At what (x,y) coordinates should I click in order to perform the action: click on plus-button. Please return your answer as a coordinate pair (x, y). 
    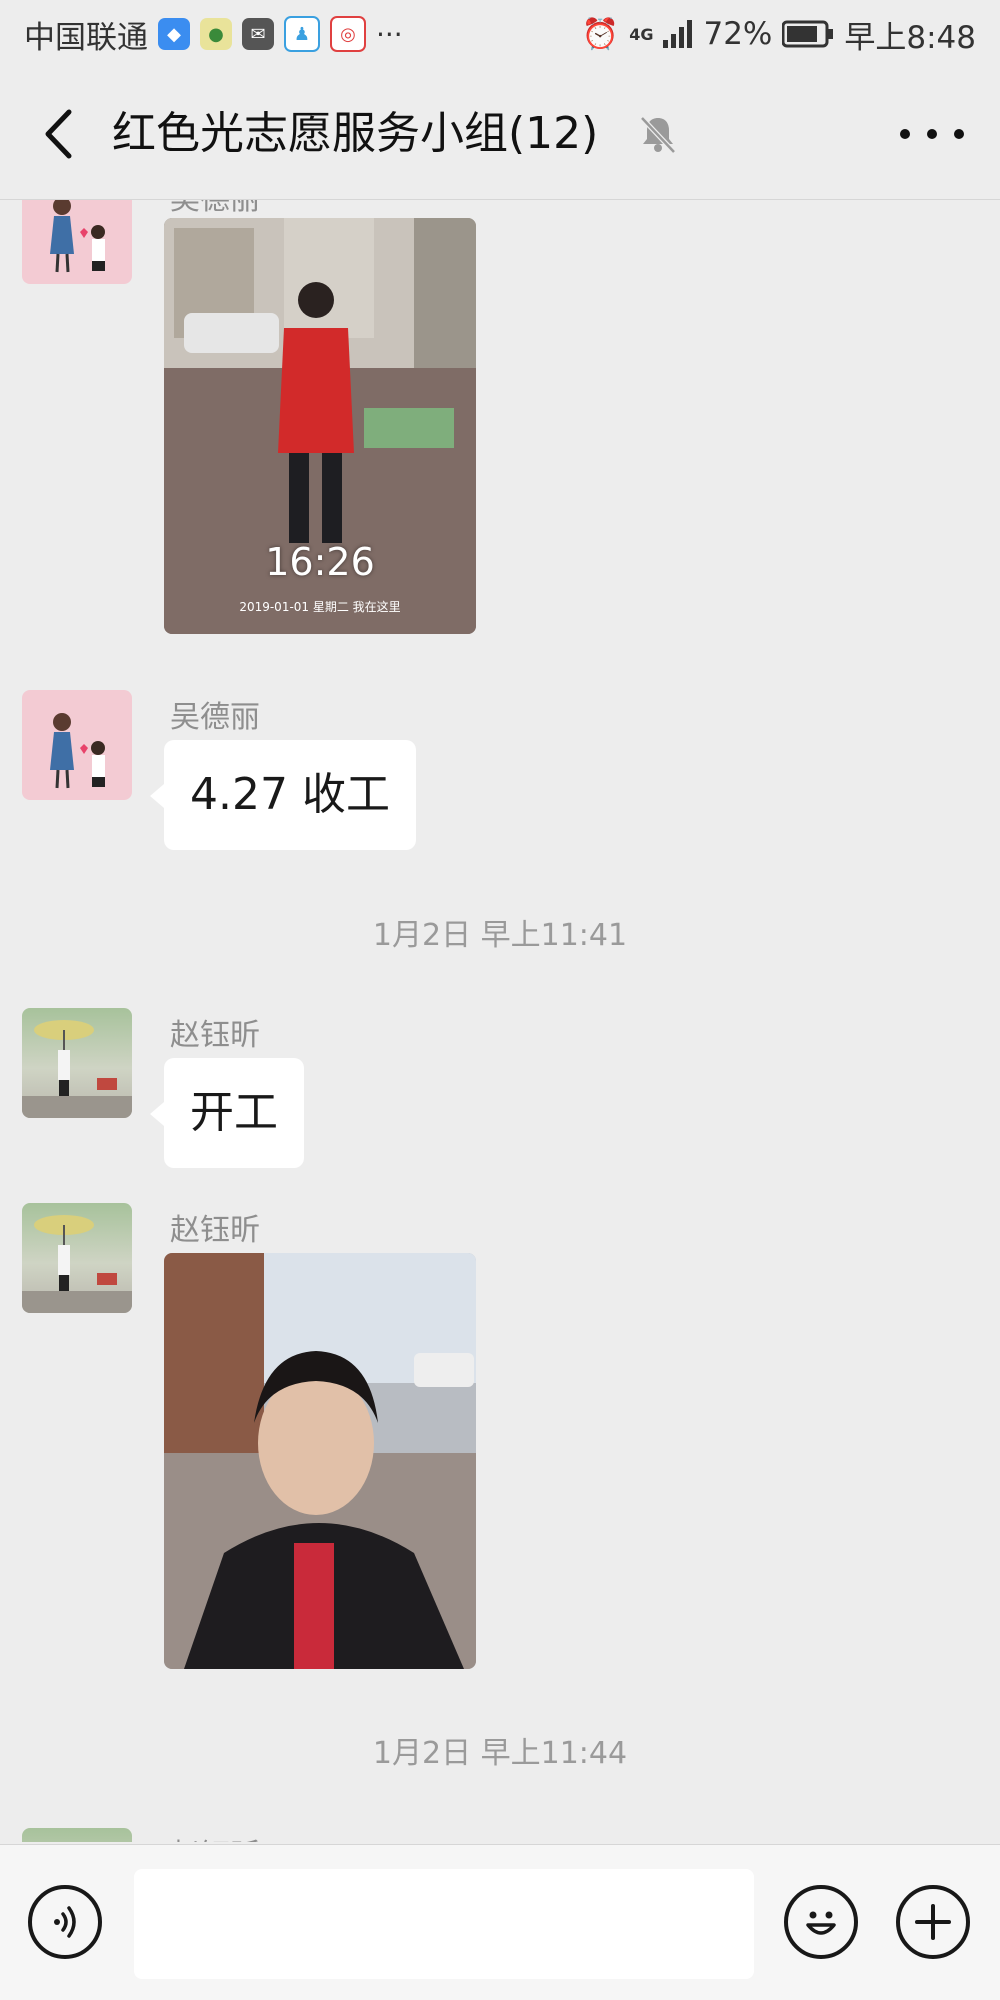
    Looking at the image, I should click on (933, 1922).